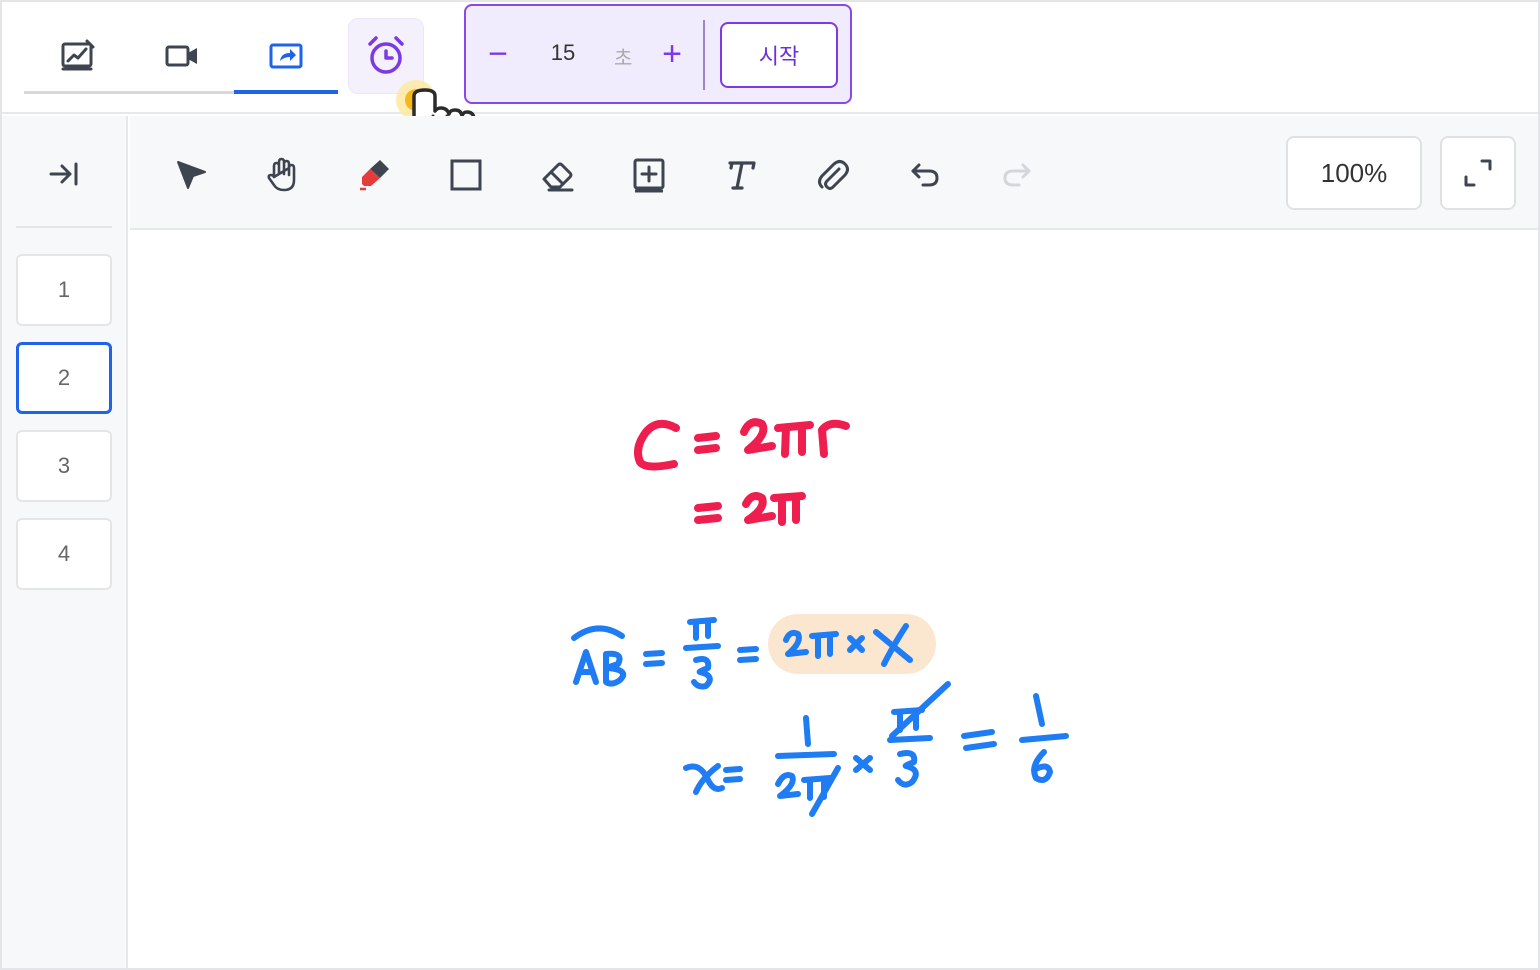 Image resolution: width=1540 pixels, height=970 pixels. I want to click on video-camera-icon, so click(181, 56).